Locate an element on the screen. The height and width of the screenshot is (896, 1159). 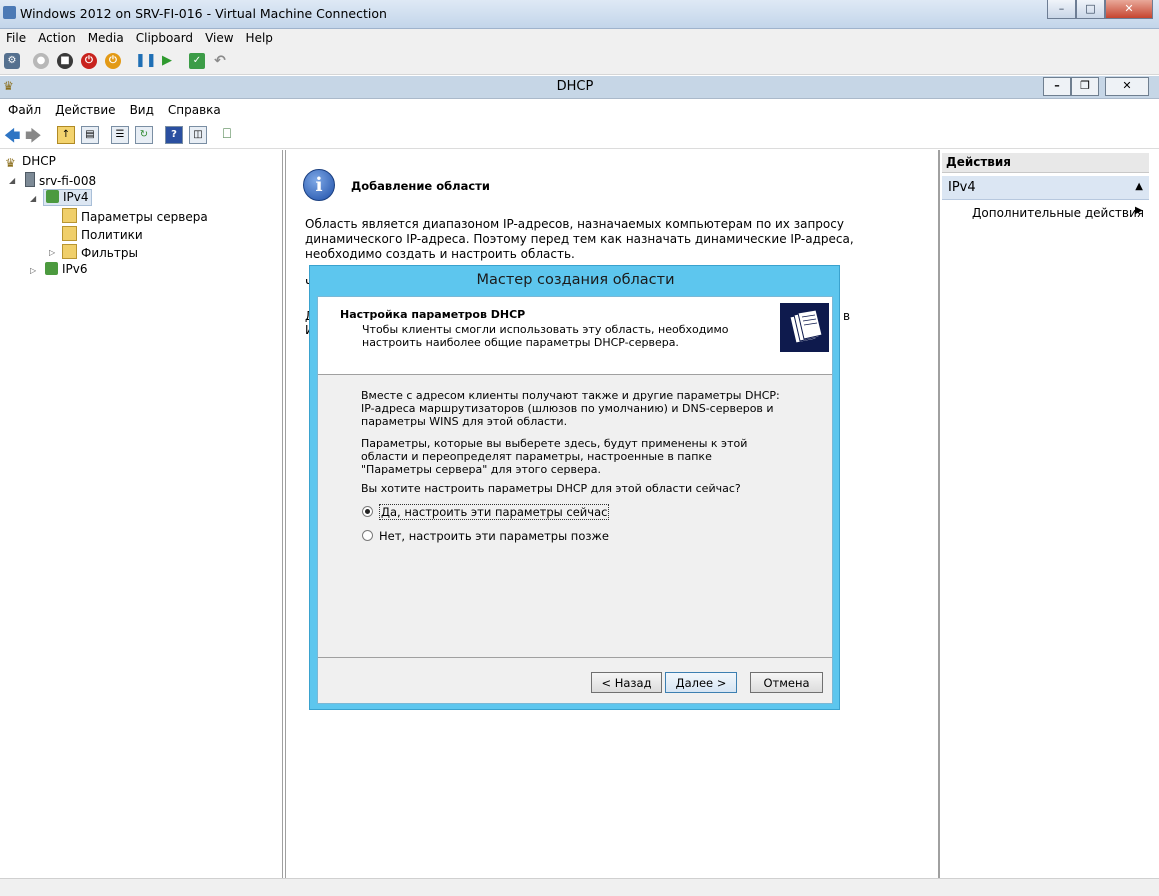
dhcp-menu-bar: Файл Действие Вид Справка is located at coordinates (579, 109).